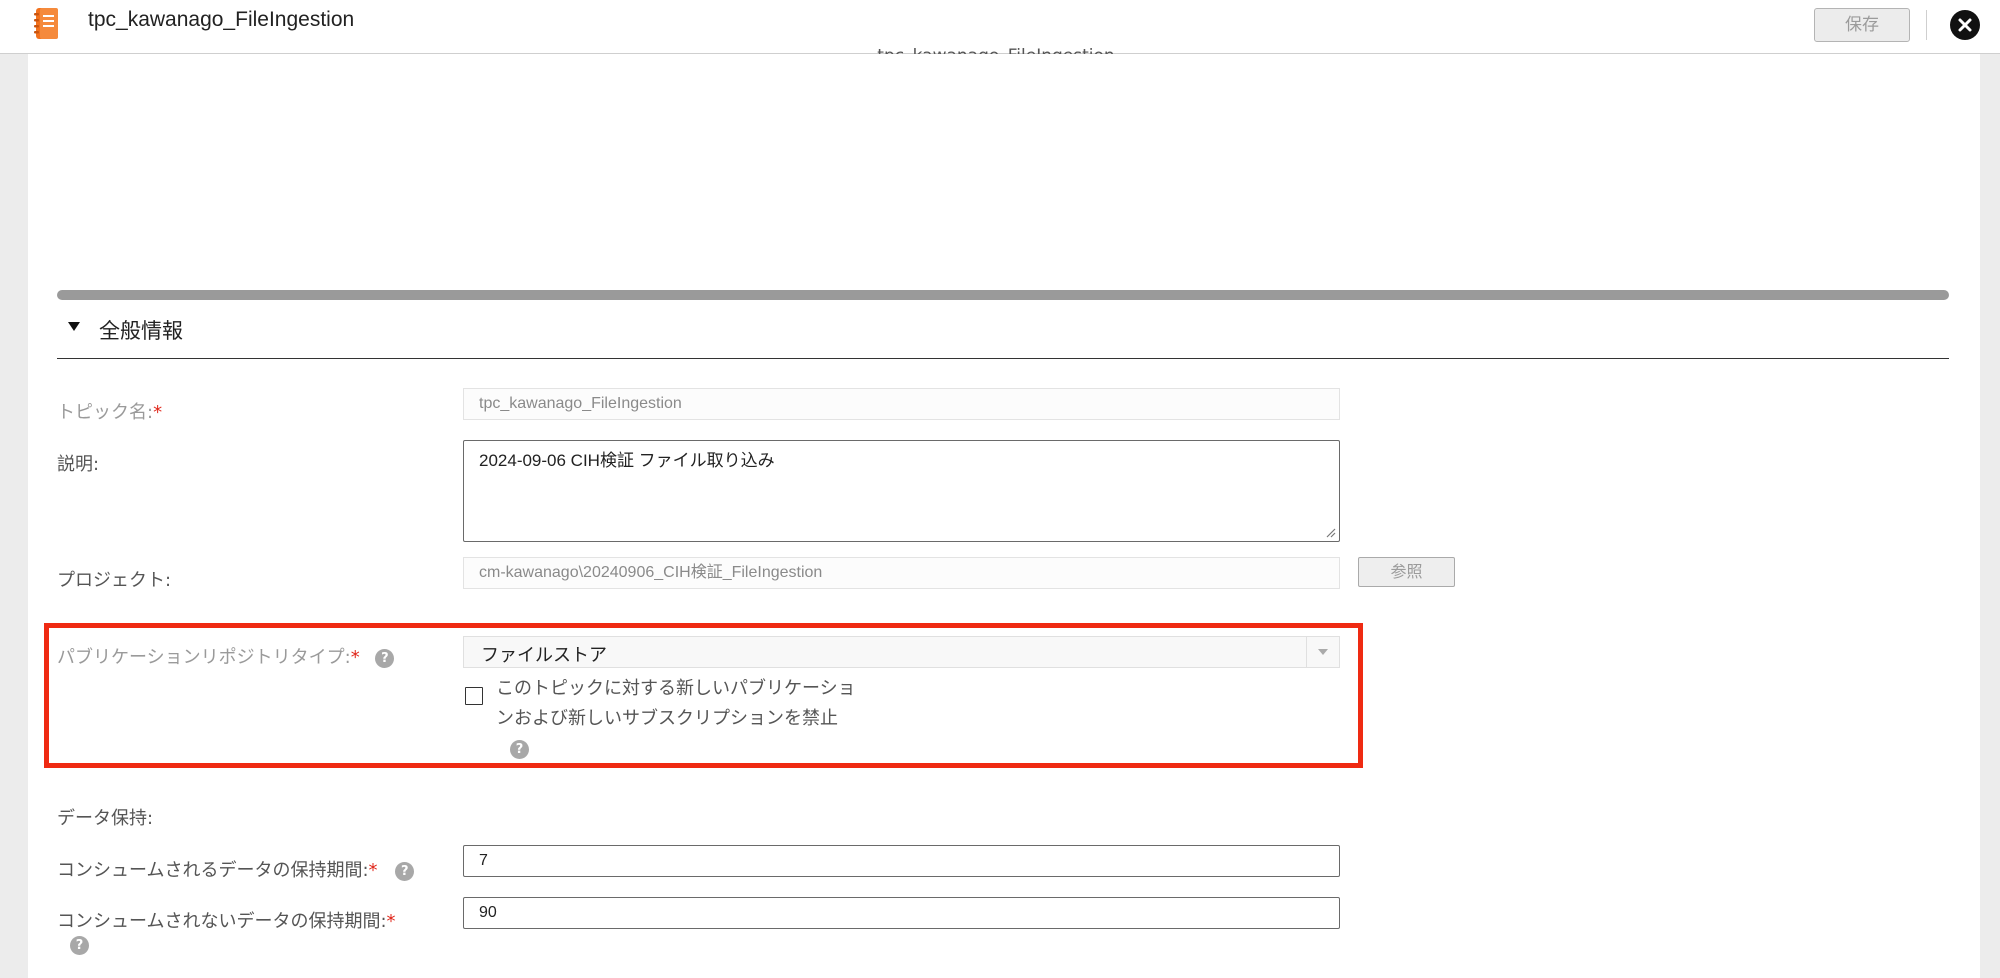  What do you see at coordinates (474, 696) in the screenshot?
I see `disable-new-checkbox` at bounding box center [474, 696].